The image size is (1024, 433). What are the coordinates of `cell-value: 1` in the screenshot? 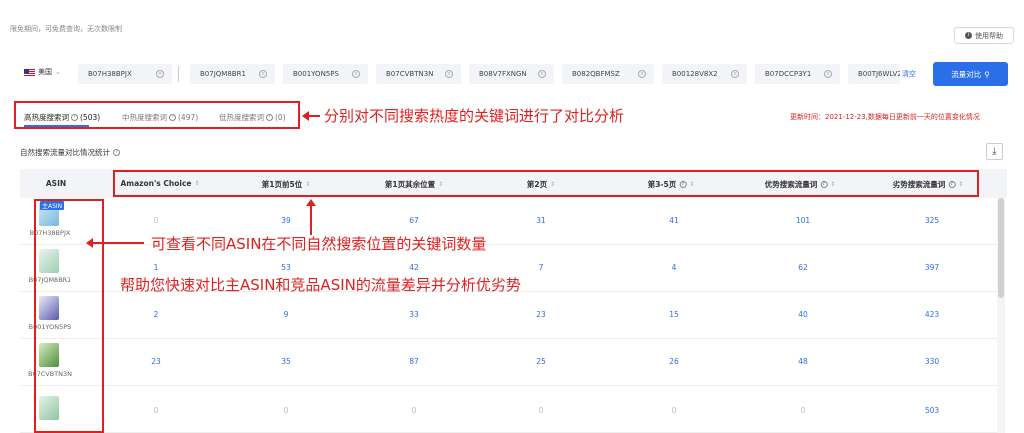 It's located at (156, 267).